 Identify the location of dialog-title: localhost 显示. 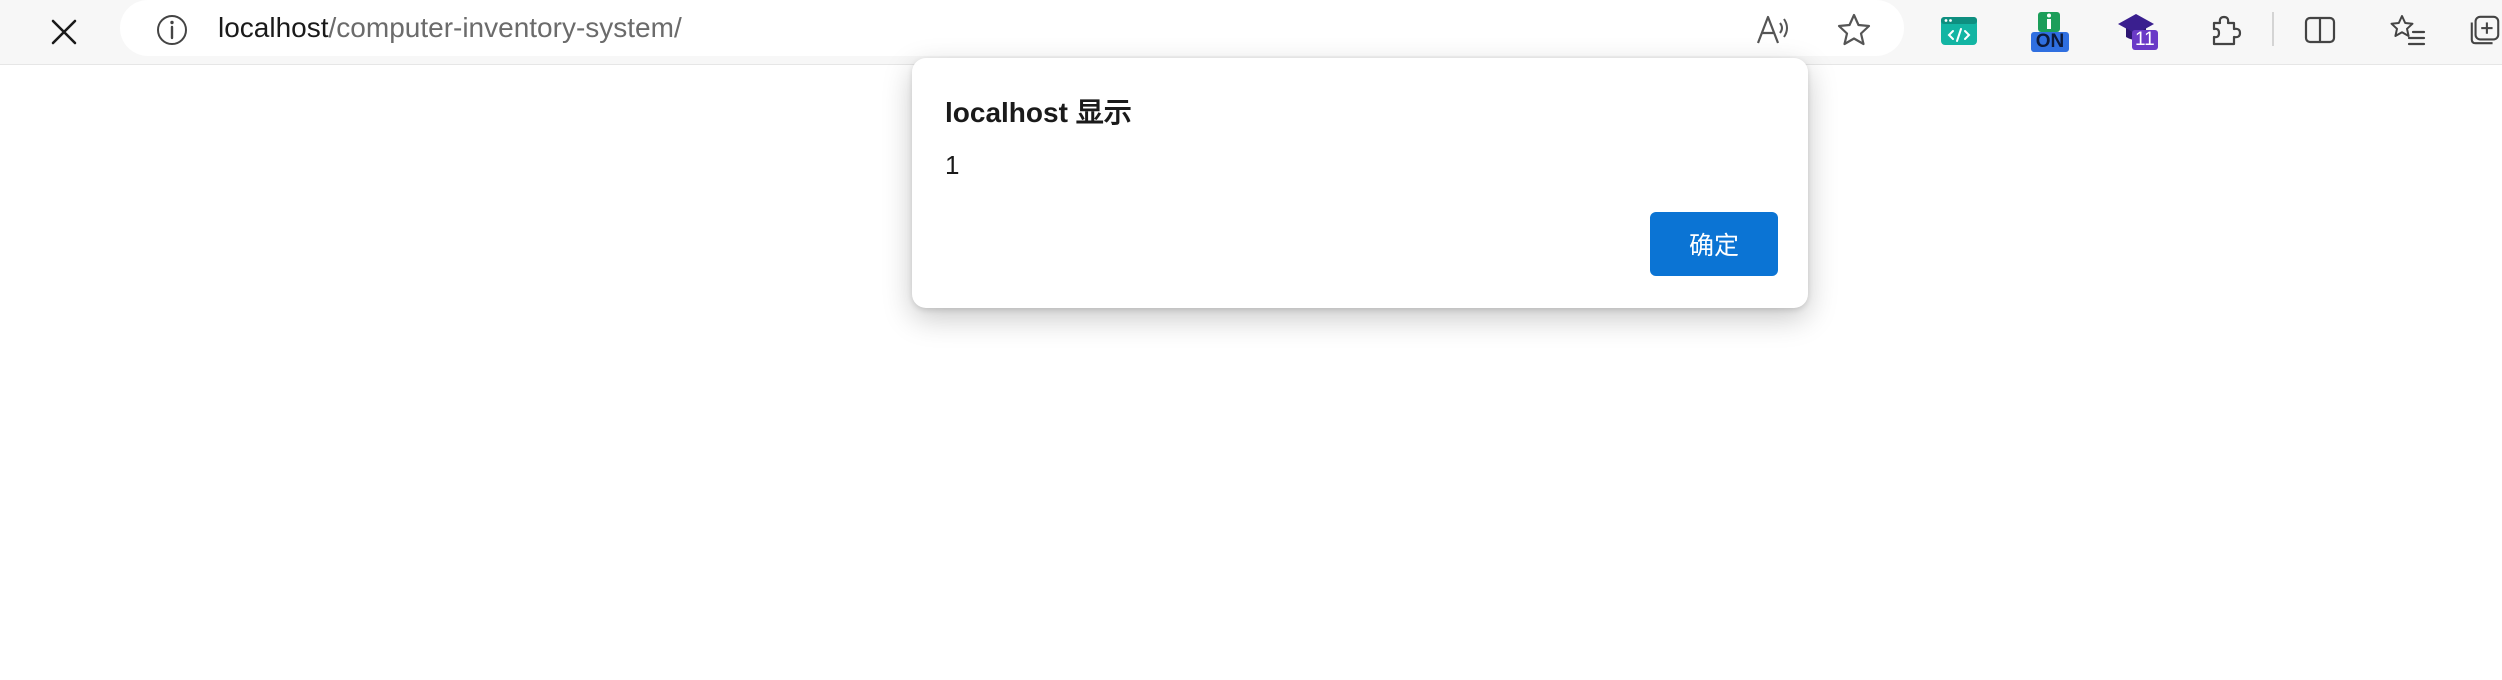
(1038, 112).